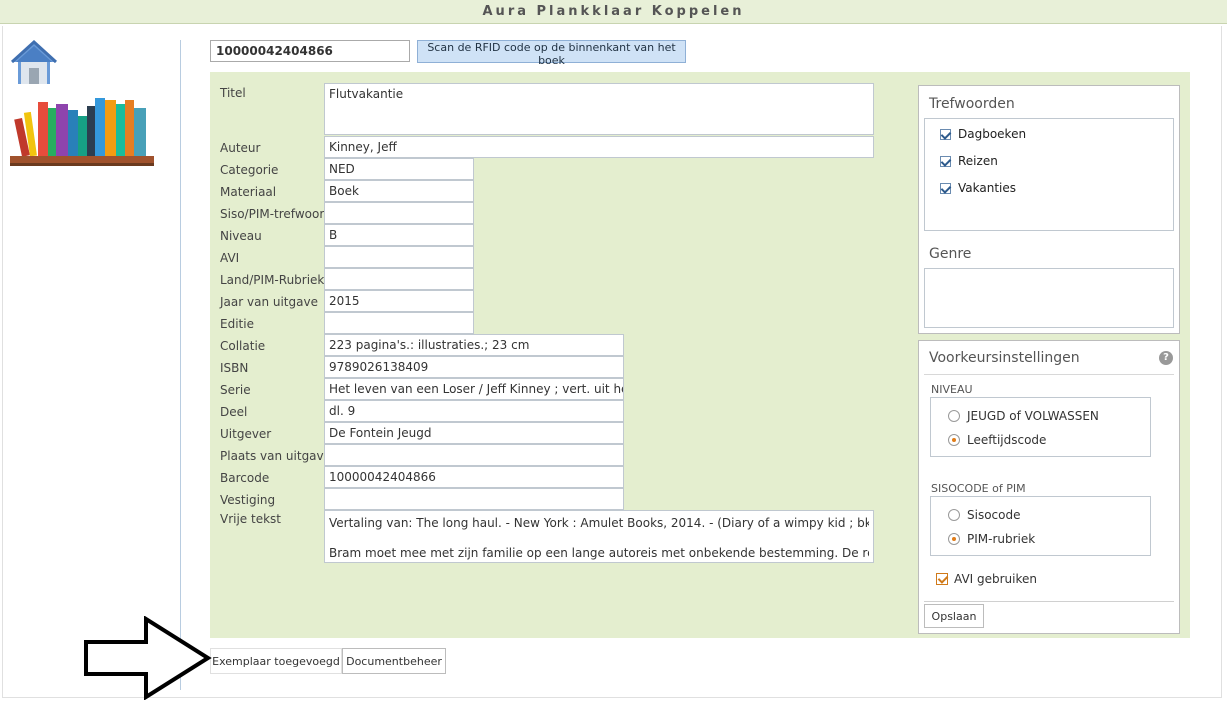 The height and width of the screenshot is (702, 1227). Describe the element at coordinates (474, 499) in the screenshot. I see `vestiging-field` at that location.